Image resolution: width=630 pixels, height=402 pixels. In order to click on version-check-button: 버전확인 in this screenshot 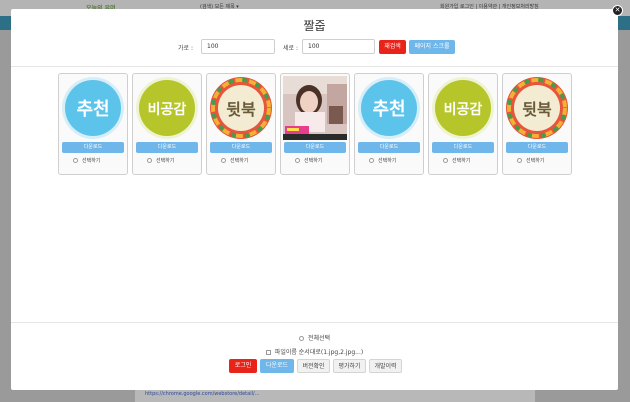, I will do `click(313, 366)`.